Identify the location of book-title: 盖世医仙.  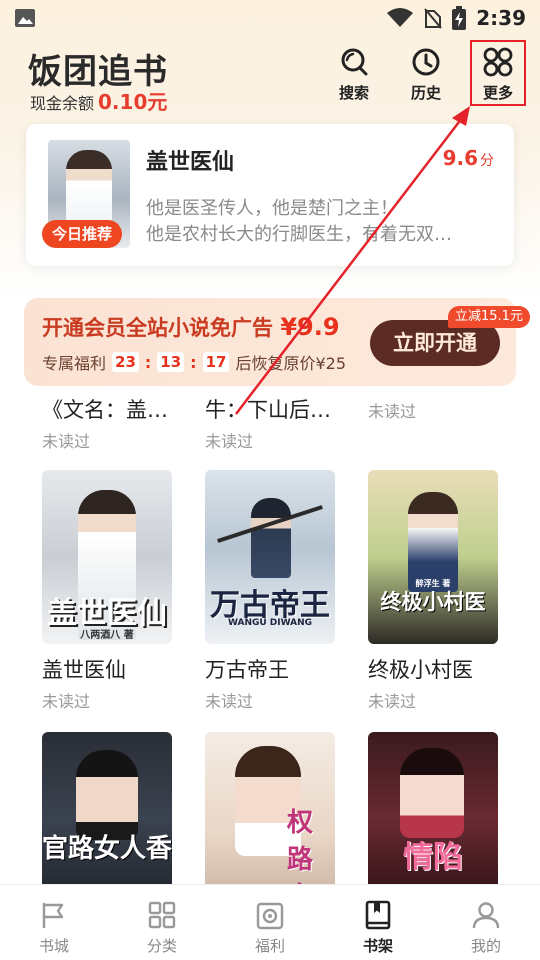
(84, 670).